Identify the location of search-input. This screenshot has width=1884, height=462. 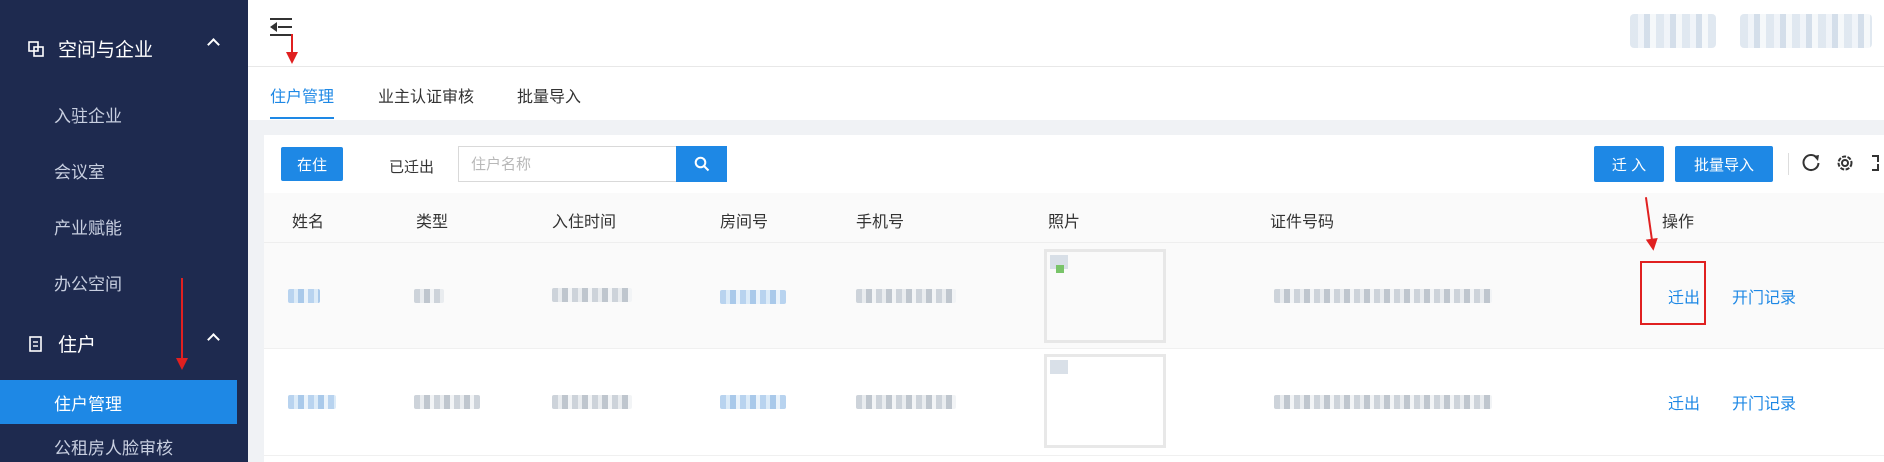
(567, 164).